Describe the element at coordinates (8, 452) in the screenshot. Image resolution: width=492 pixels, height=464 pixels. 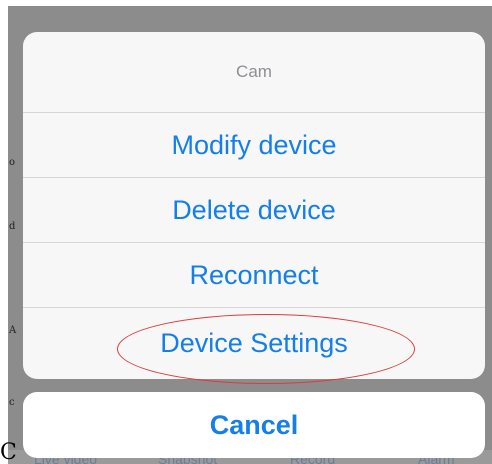
I see `background-corner-glyph: C` at that location.